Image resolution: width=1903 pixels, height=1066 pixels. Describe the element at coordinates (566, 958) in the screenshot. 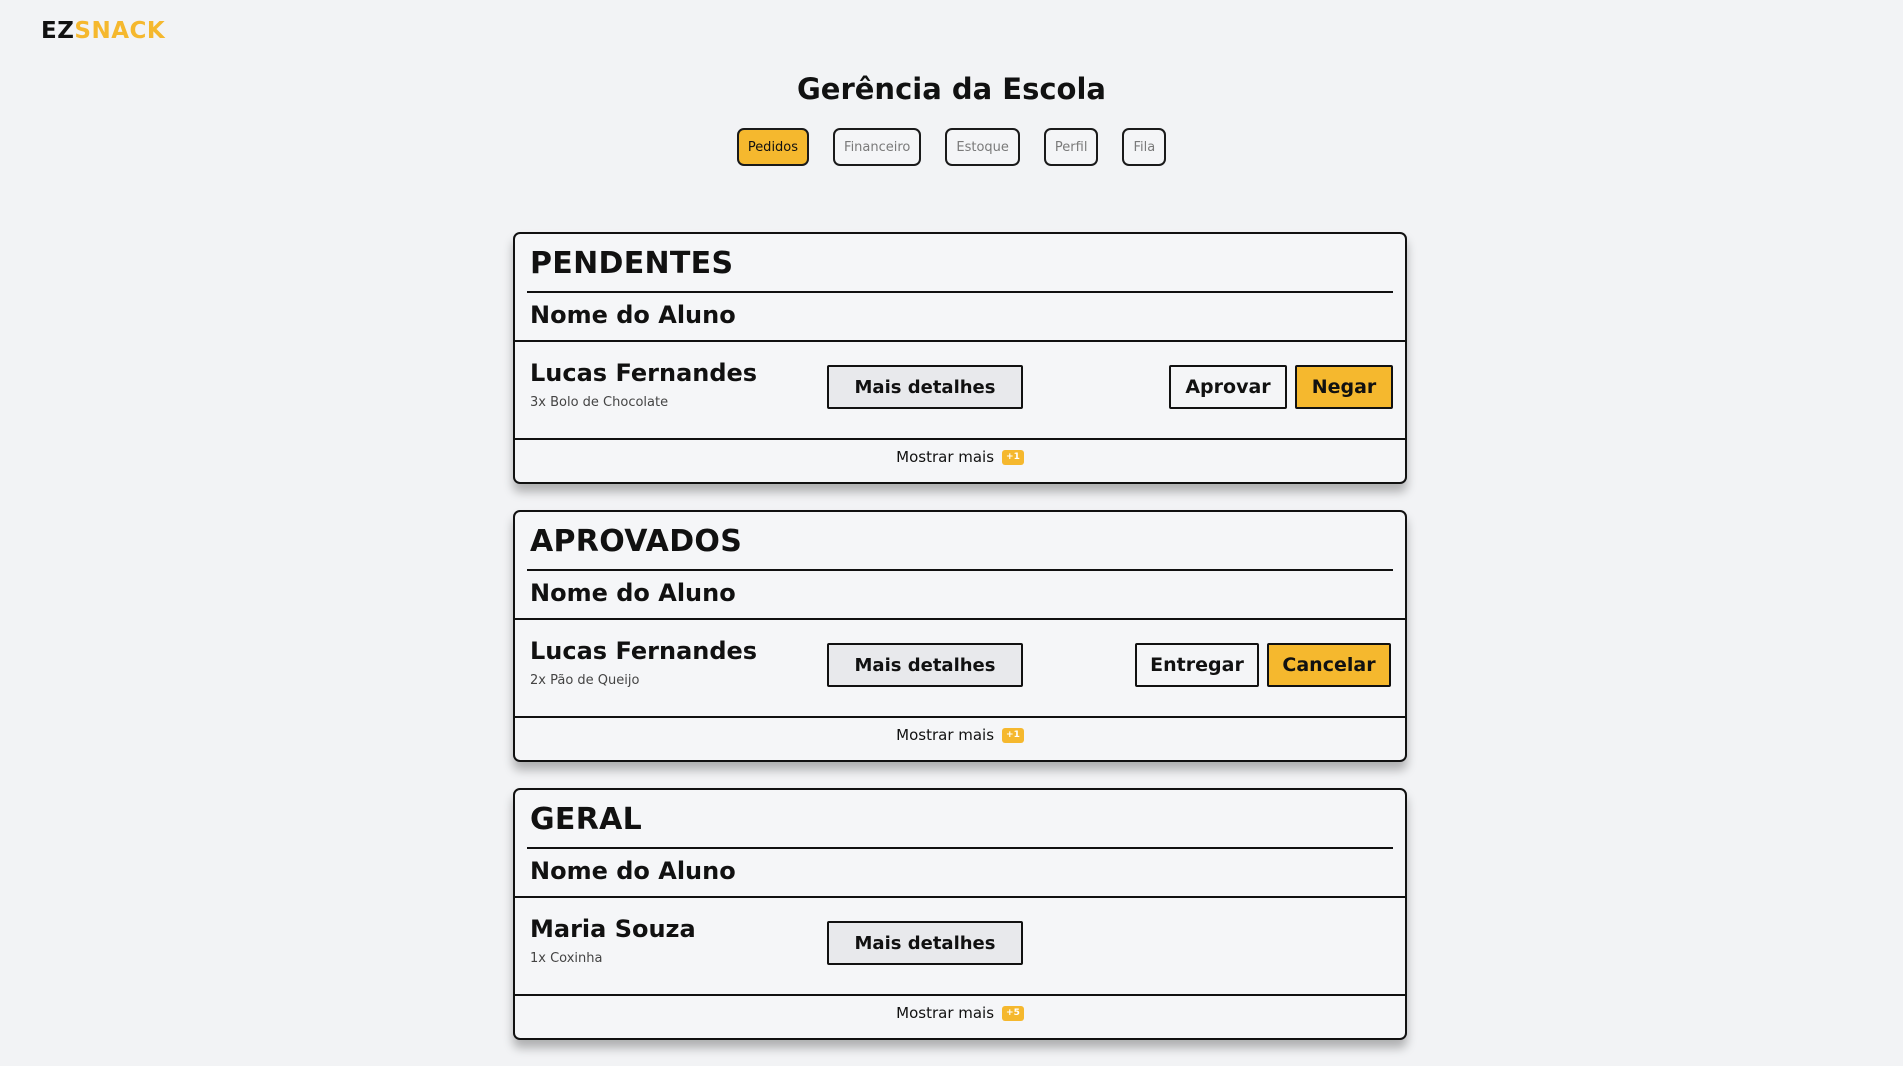

I see `order-items: 1x Coxinha` at that location.